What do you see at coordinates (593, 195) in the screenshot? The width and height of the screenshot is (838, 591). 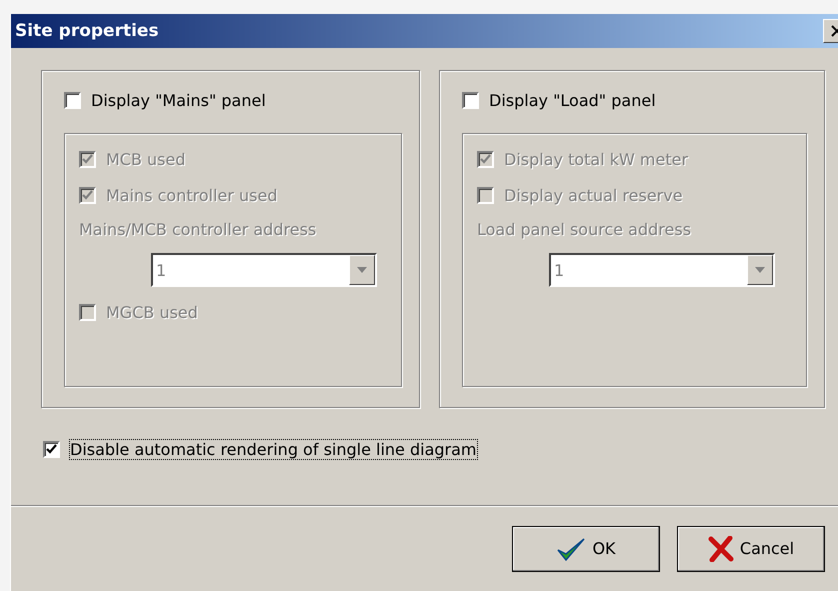 I see `checkbox-label: Display actual reserve` at bounding box center [593, 195].